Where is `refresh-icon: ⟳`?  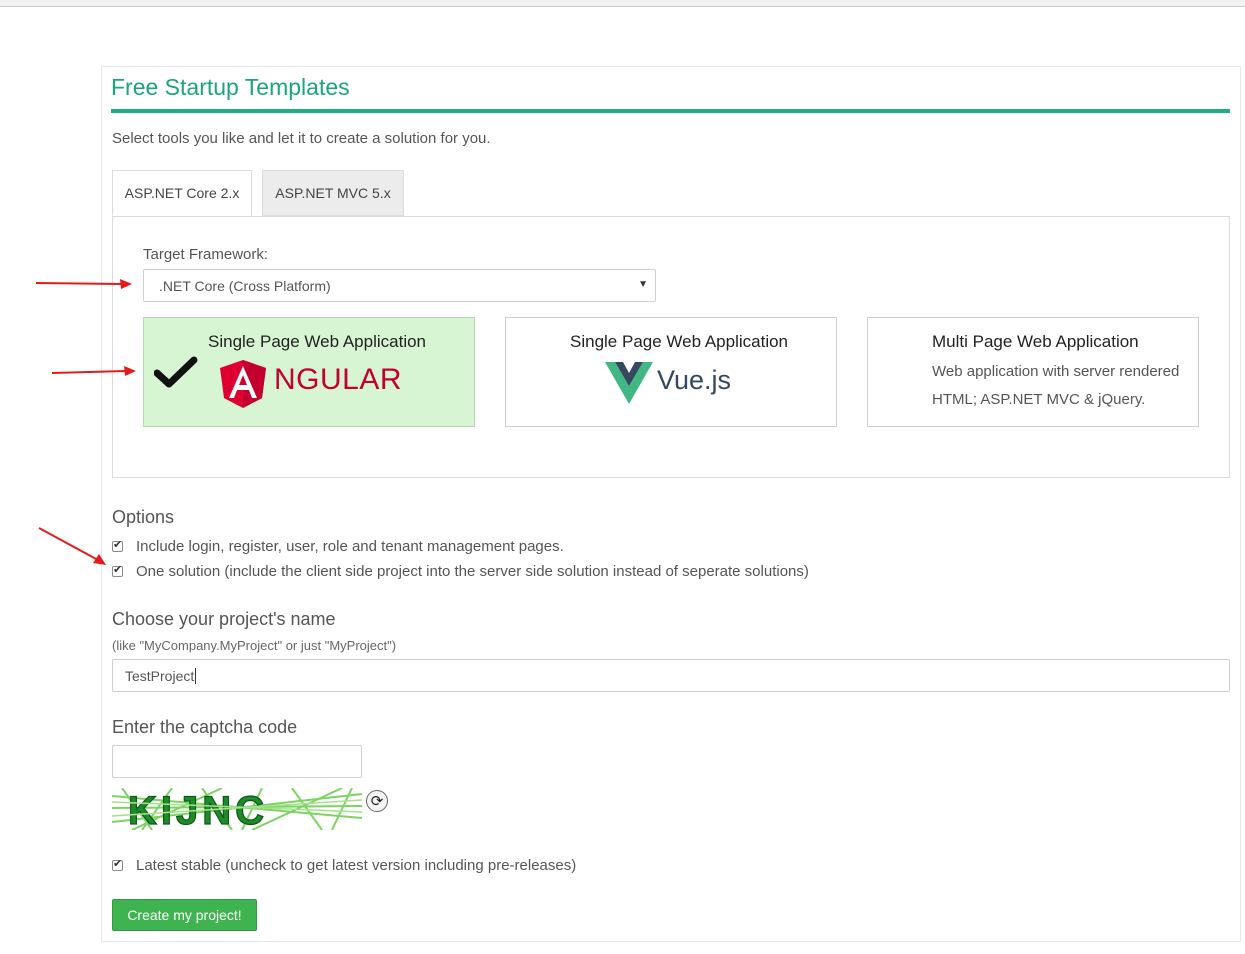
refresh-icon: ⟳ is located at coordinates (377, 801).